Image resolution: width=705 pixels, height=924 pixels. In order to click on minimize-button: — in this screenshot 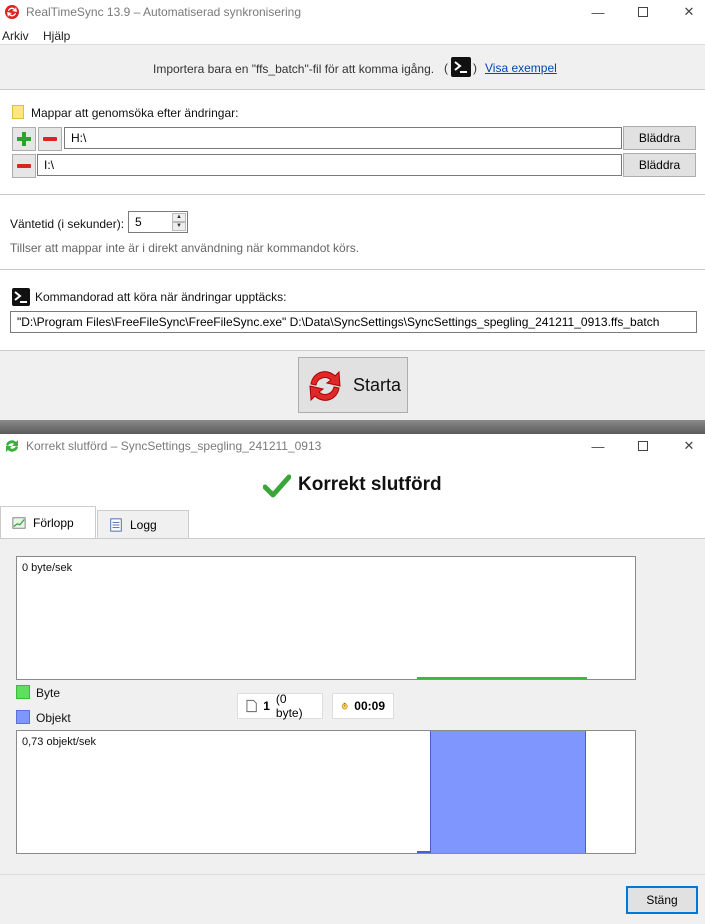, I will do `click(598, 12)`.